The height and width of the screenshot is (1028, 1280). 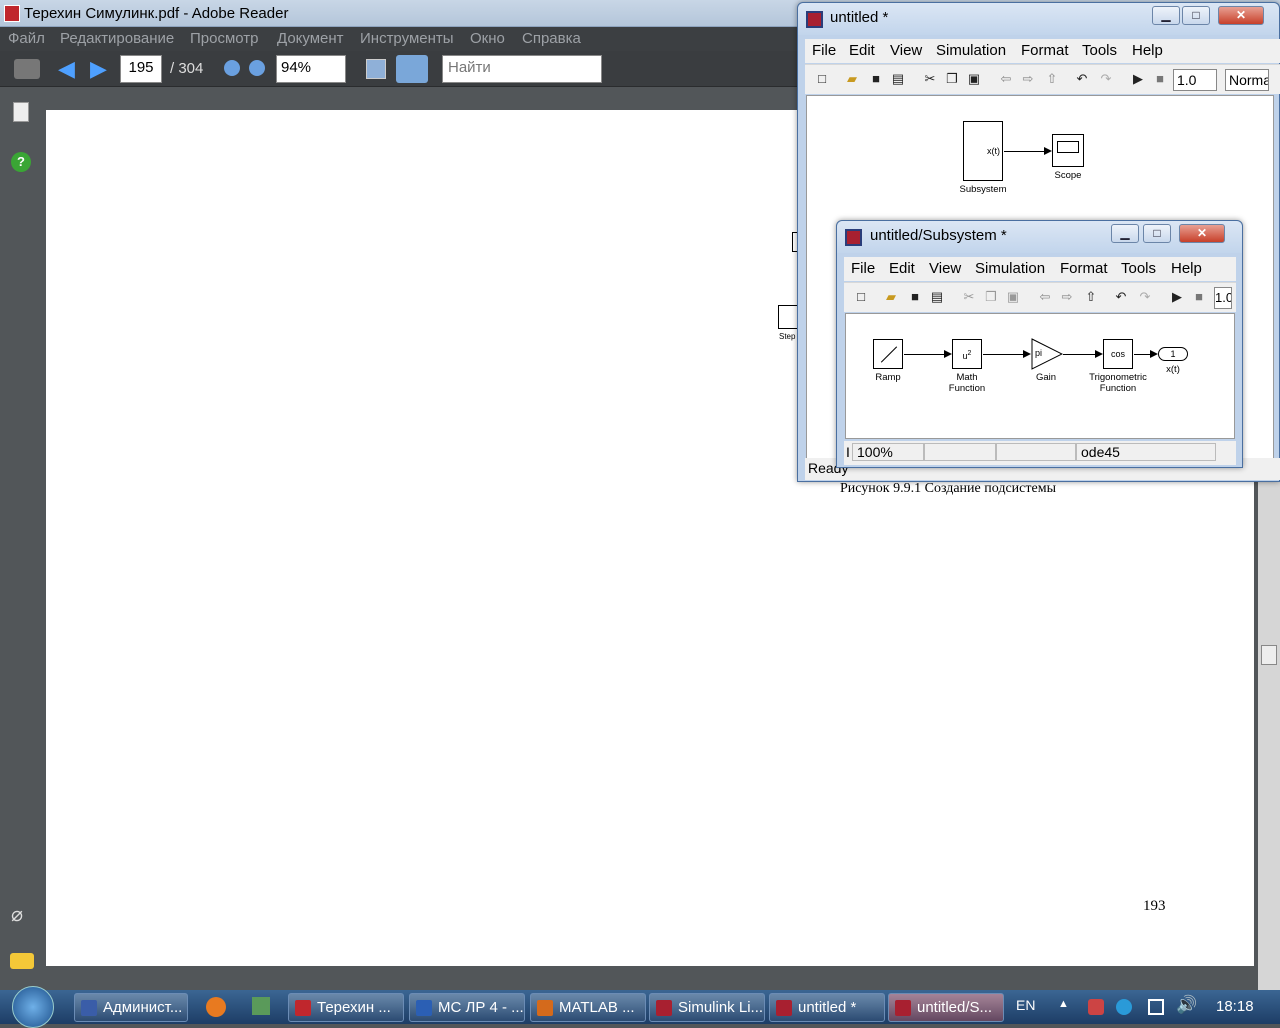 I want to click on outport-block: 1, so click(x=1173, y=354).